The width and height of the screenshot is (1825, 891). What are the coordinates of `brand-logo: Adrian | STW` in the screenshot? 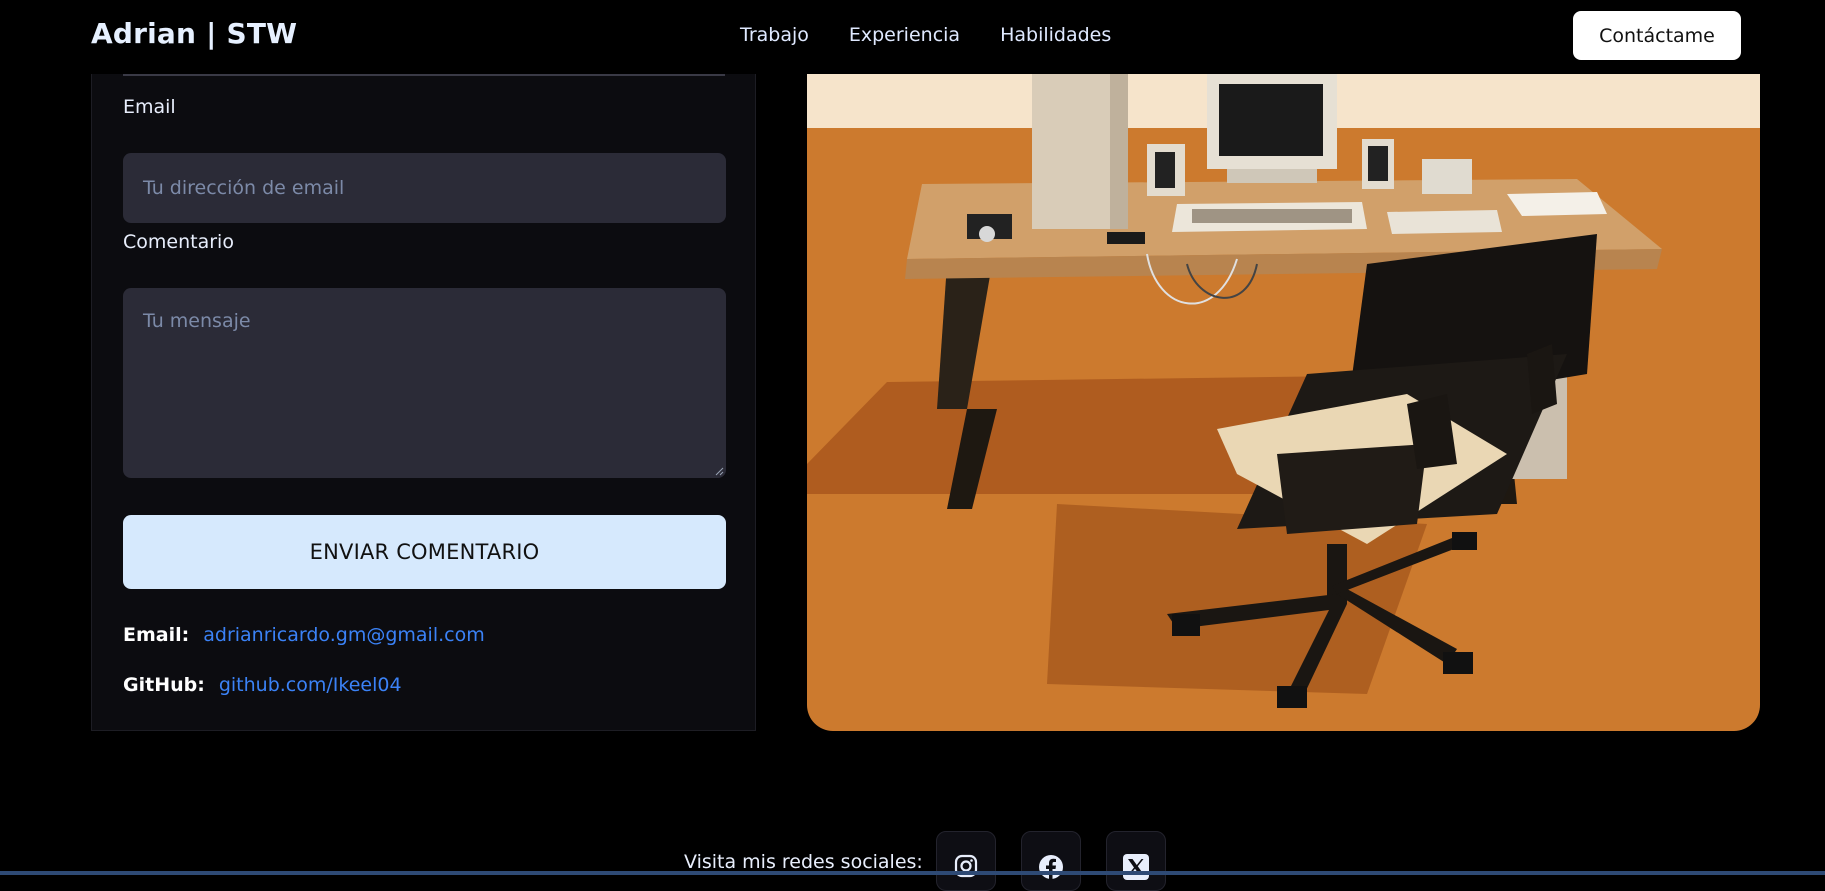 It's located at (194, 33).